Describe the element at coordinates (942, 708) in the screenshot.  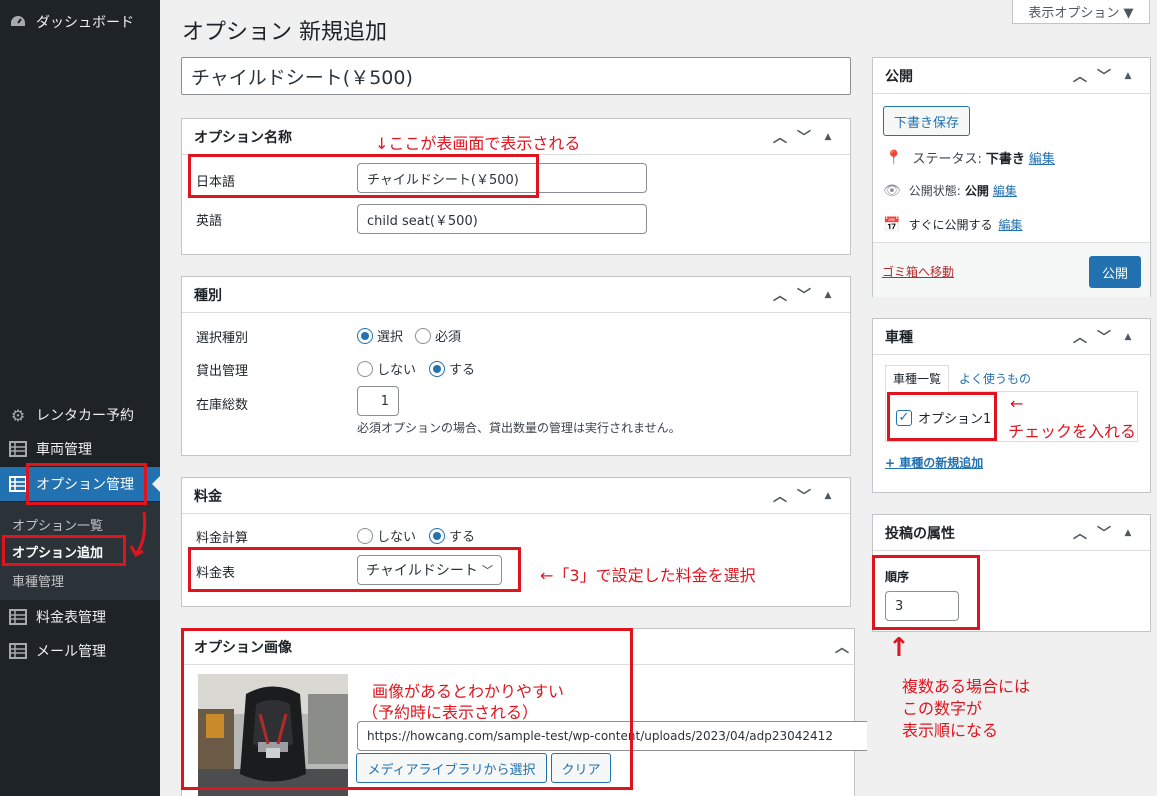
I see `annotation-order-note-2: この数字が` at that location.